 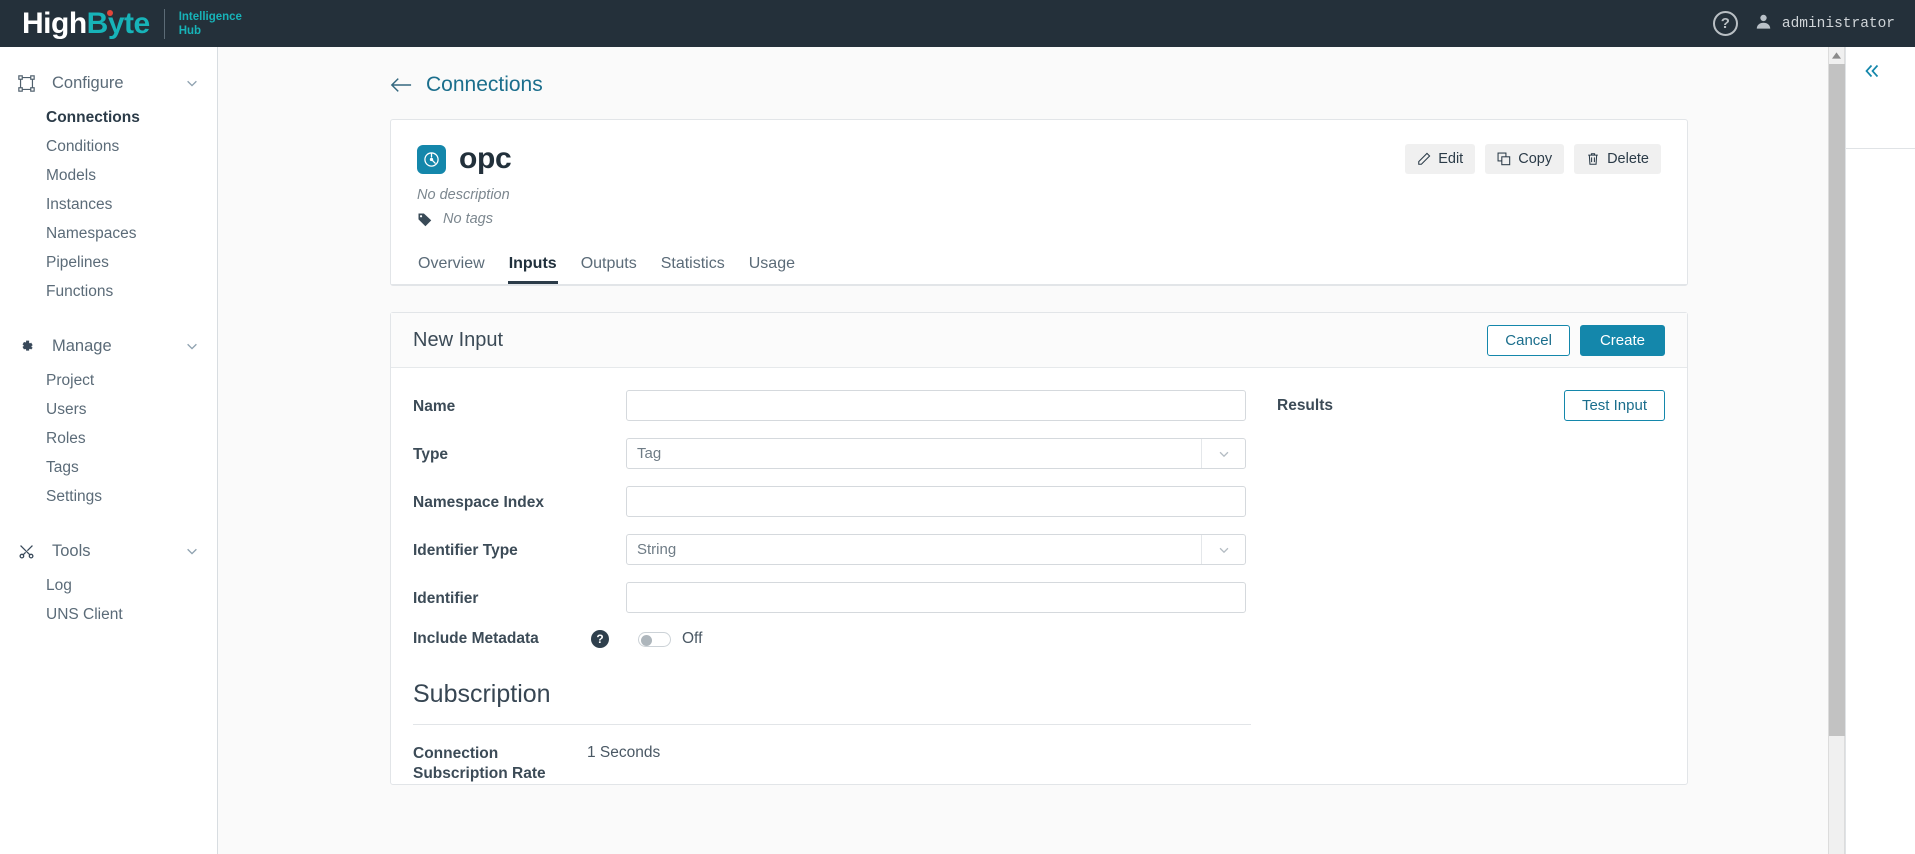 I want to click on sidebar-item-pipelines: Pipelines, so click(x=108, y=262).